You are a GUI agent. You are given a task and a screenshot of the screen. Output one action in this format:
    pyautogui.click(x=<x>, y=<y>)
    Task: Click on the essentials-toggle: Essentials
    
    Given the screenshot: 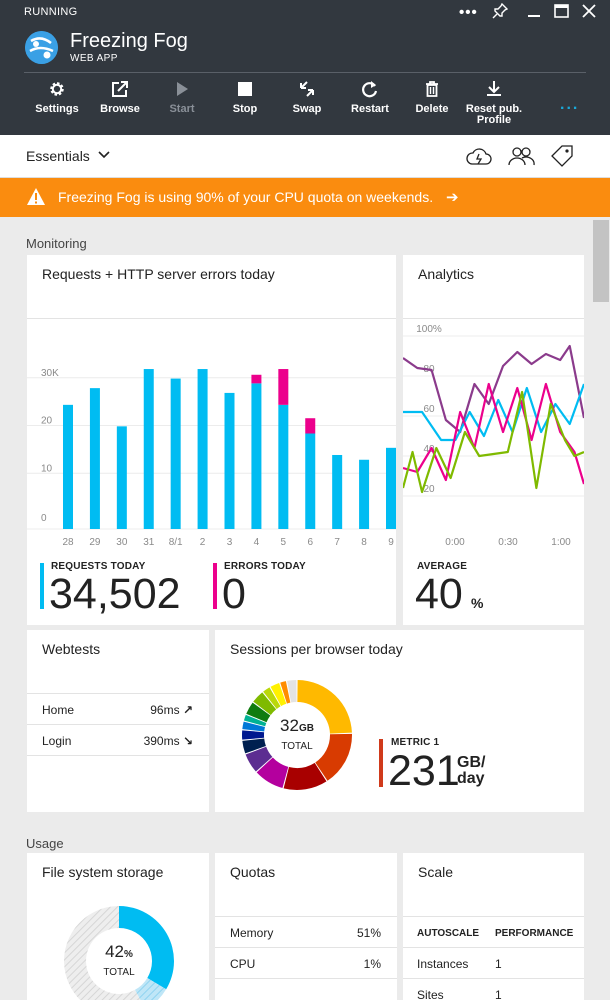 What is the action you would take?
    pyautogui.click(x=58, y=156)
    